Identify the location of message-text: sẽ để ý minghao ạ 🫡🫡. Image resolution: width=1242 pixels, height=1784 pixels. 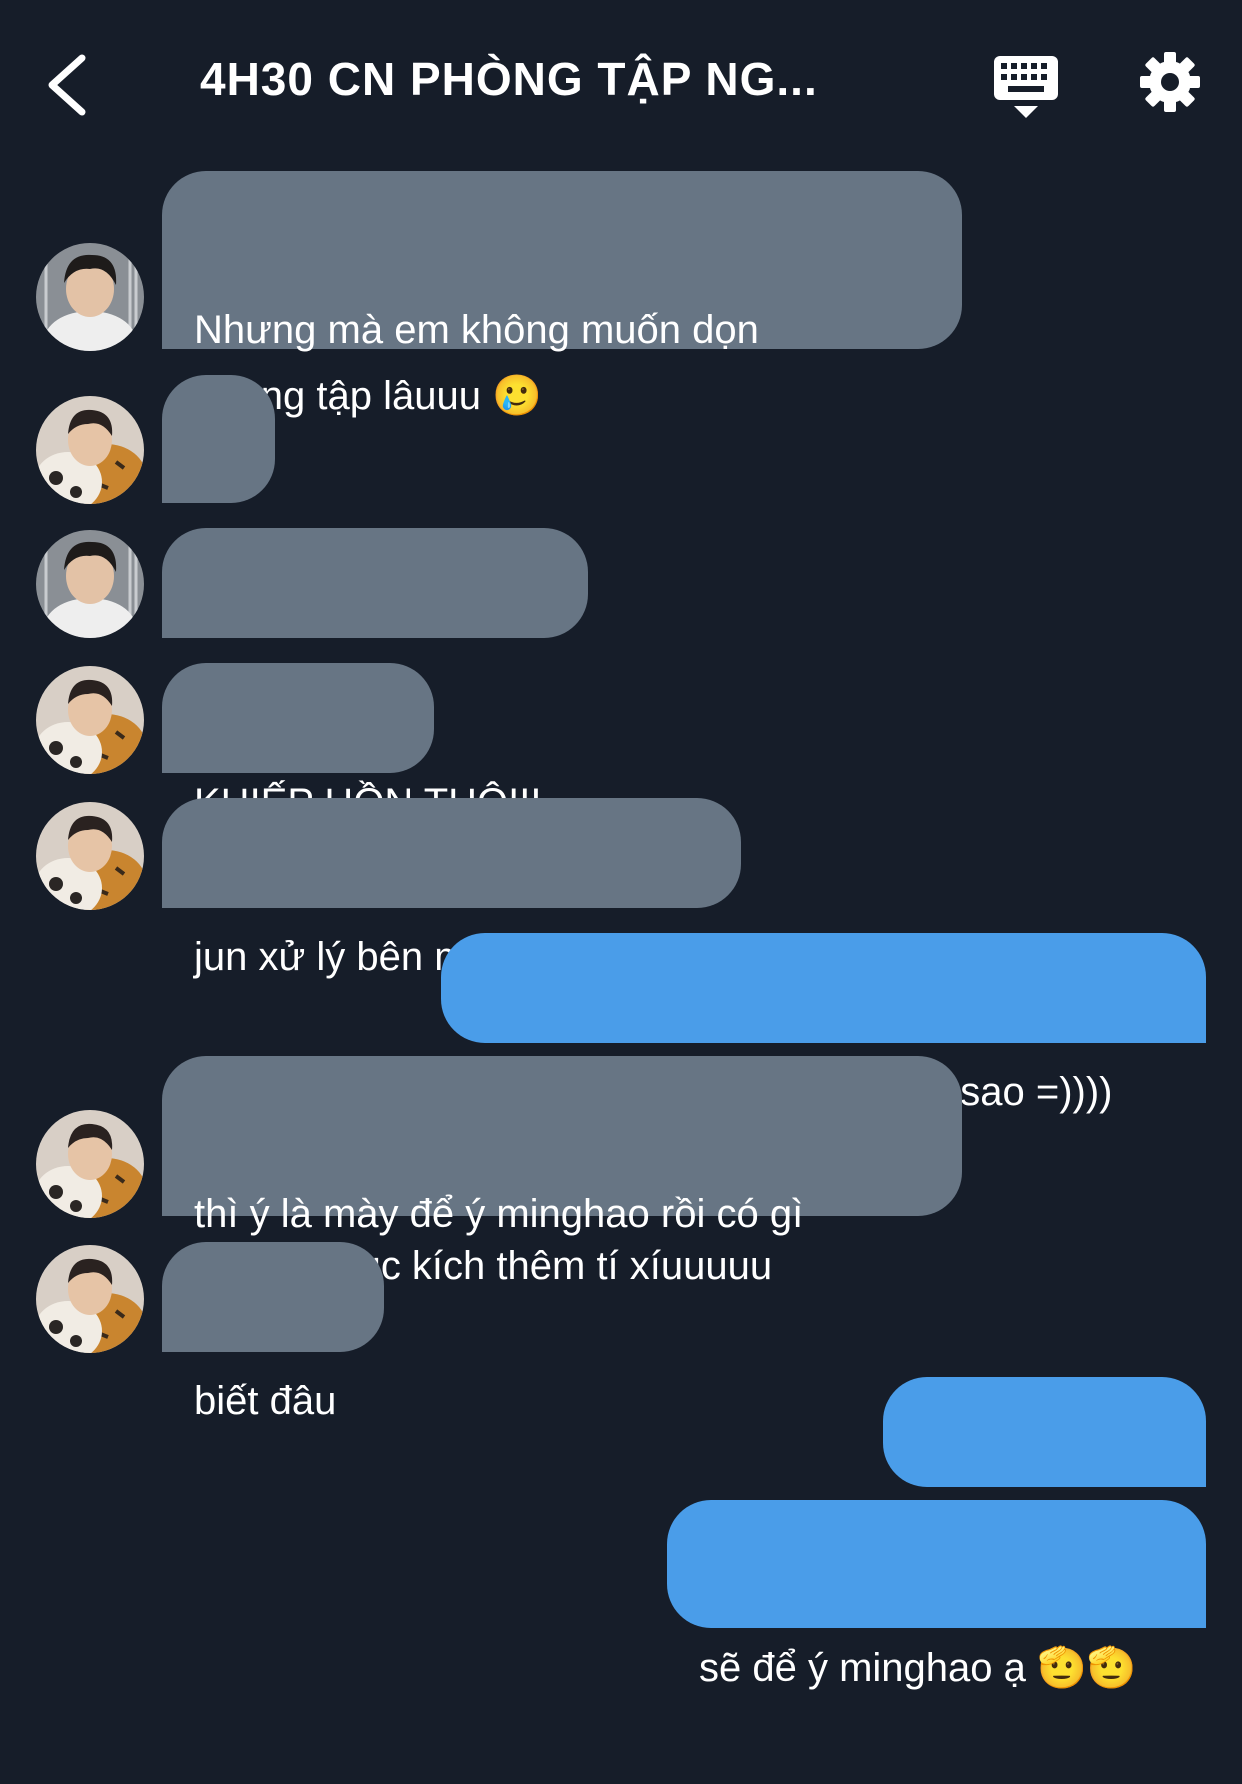
(918, 1668).